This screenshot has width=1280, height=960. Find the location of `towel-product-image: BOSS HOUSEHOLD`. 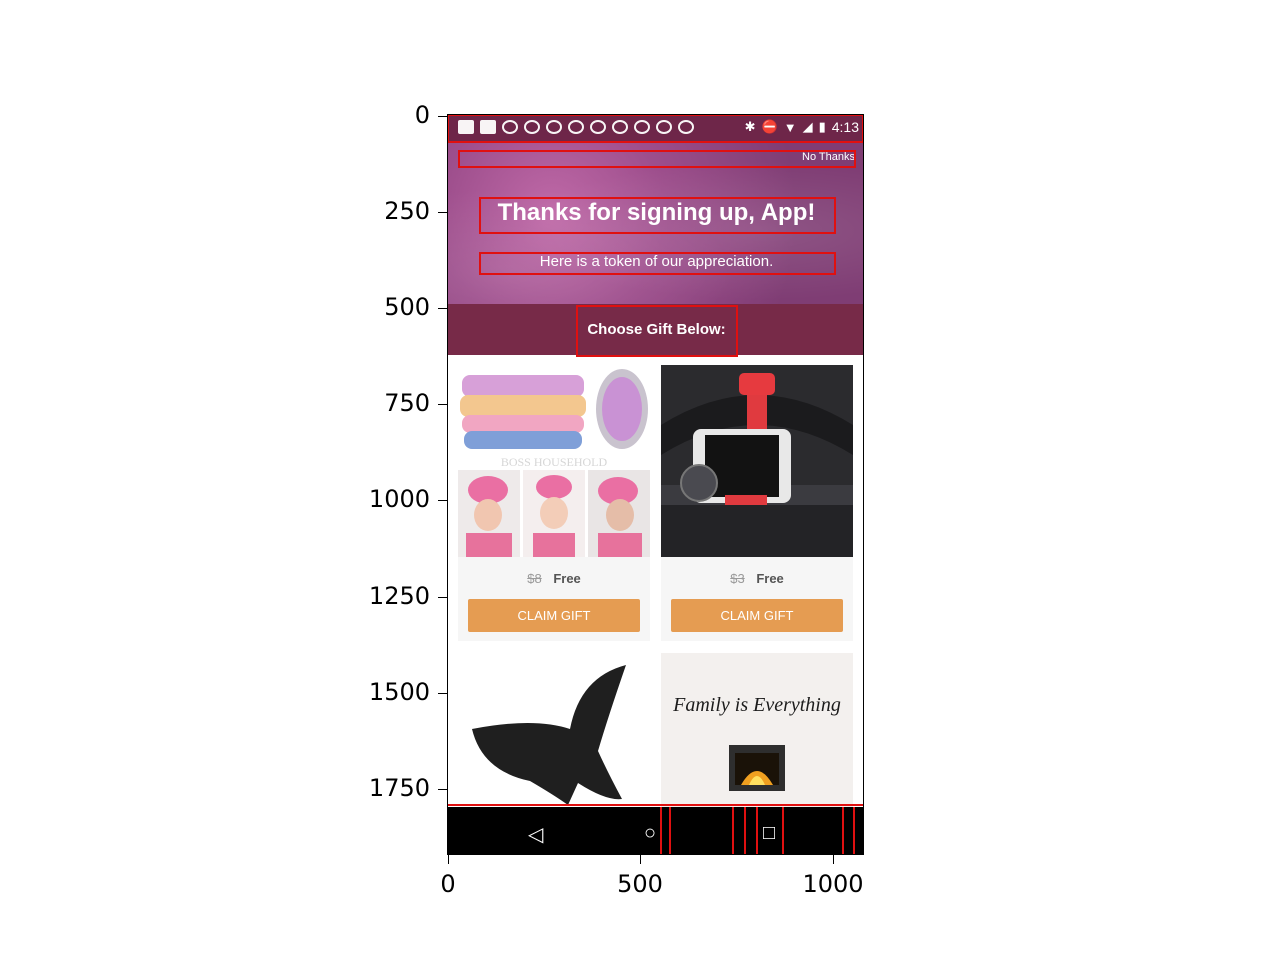

towel-product-image: BOSS HOUSEHOLD is located at coordinates (554, 461).